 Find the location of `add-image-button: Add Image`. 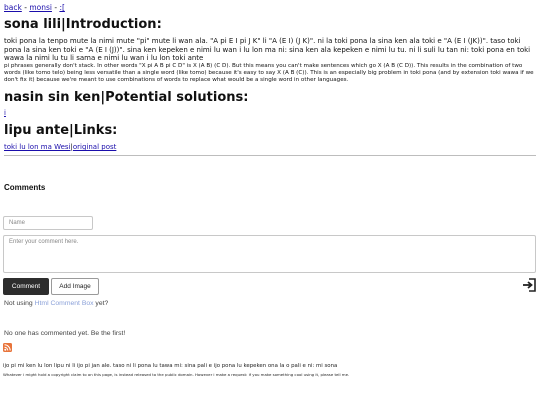

add-image-button: Add Image is located at coordinates (75, 286).